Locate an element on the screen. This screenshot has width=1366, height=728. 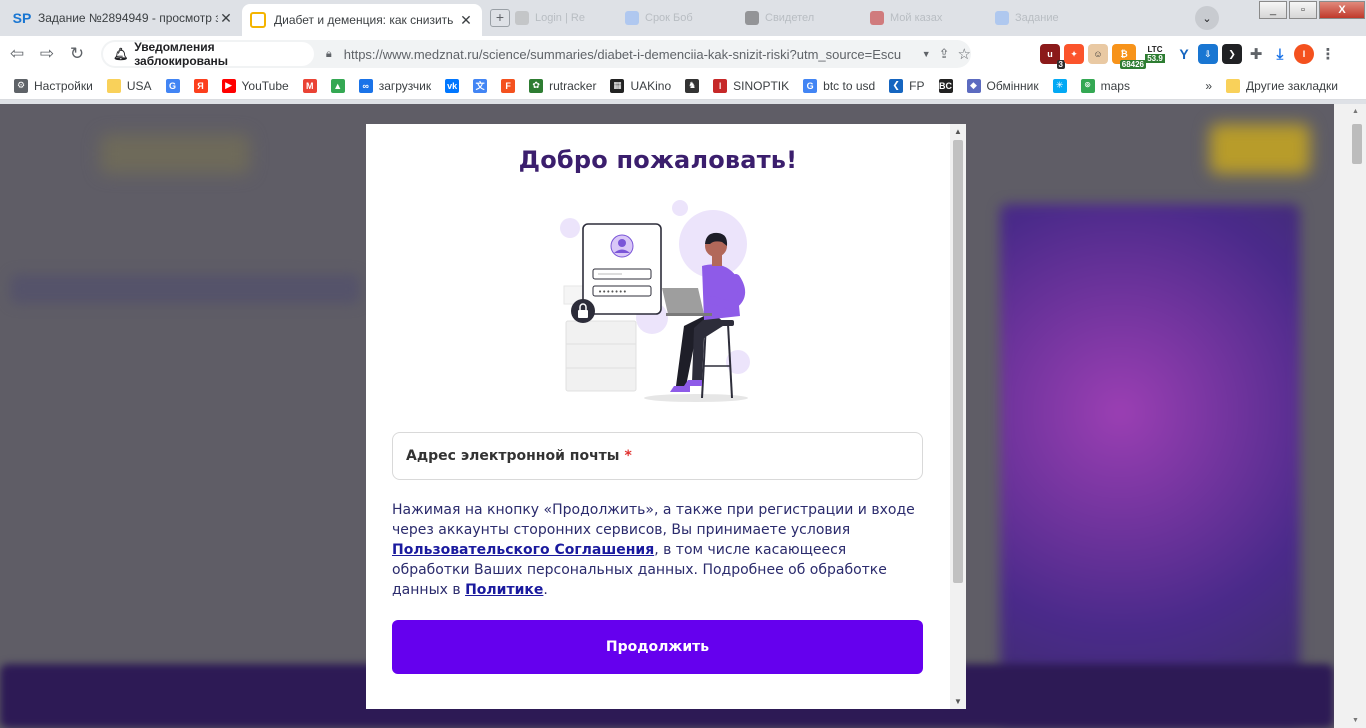
blurred-logo is located at coordinates (175, 154).